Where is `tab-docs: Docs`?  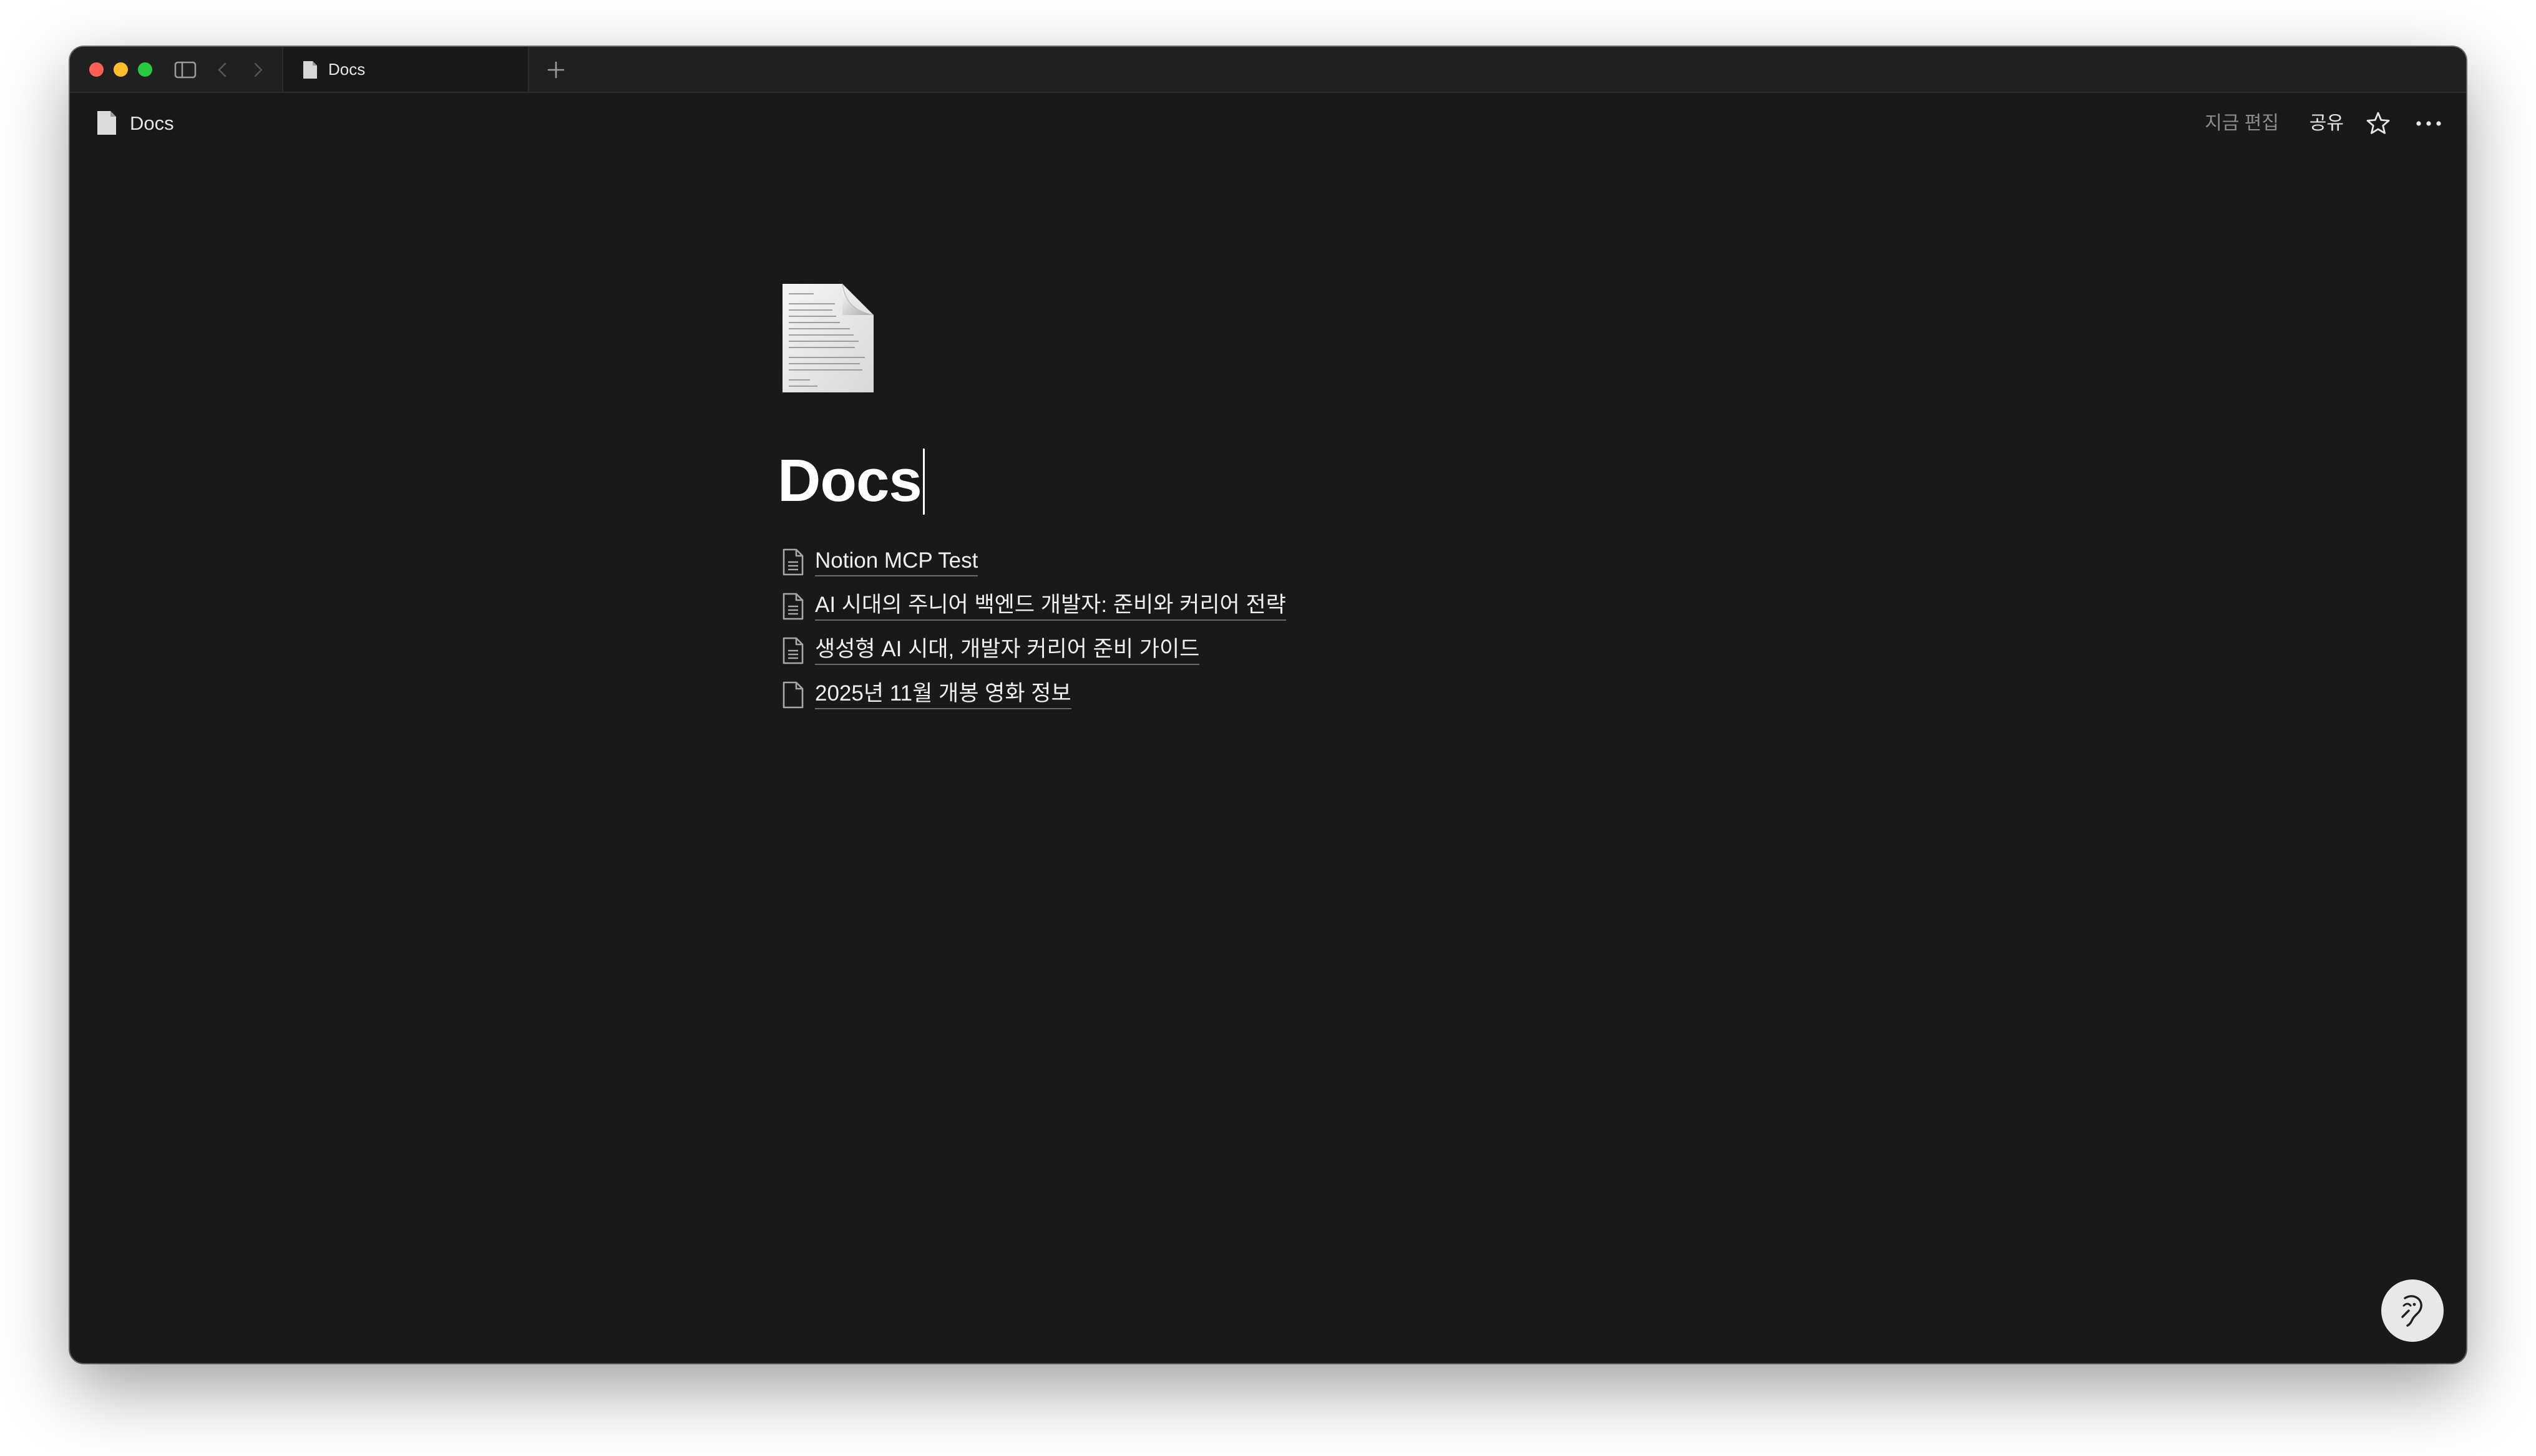
tab-docs: Docs is located at coordinates (405, 69).